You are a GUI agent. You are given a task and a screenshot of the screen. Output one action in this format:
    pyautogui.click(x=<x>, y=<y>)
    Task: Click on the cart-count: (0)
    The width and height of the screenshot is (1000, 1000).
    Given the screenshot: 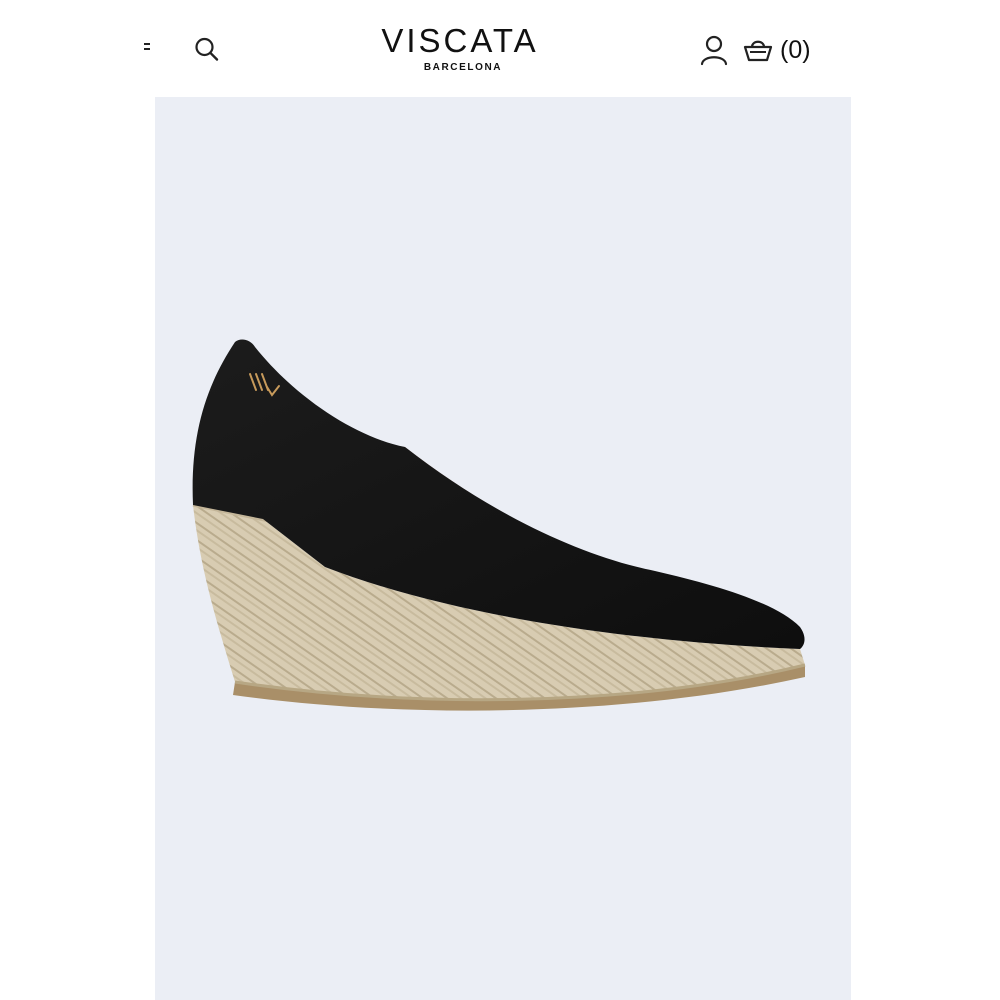 What is the action you would take?
    pyautogui.click(x=795, y=49)
    